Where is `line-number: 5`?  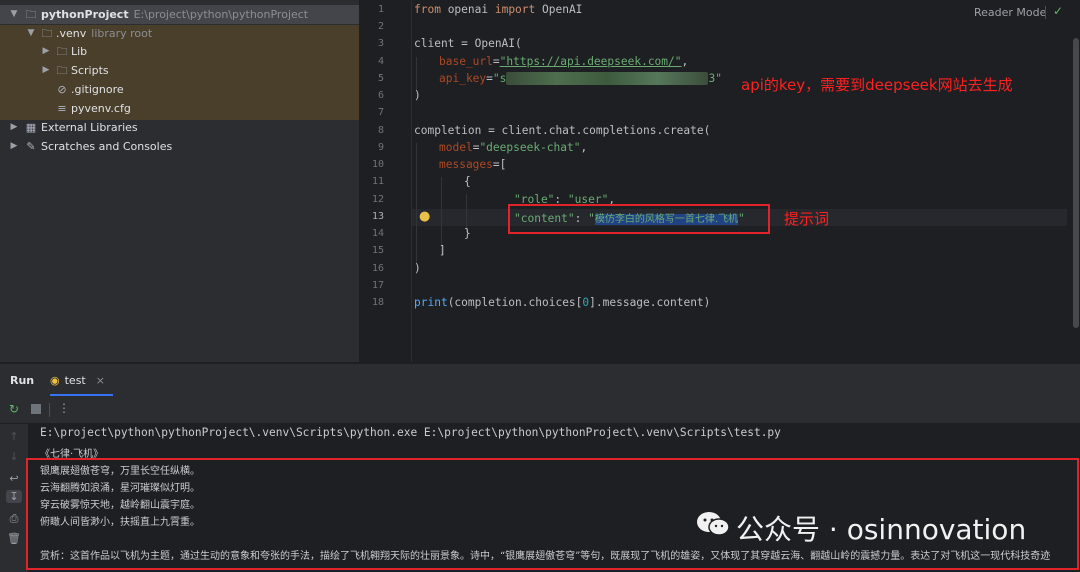
line-number: 5 is located at coordinates (380, 78).